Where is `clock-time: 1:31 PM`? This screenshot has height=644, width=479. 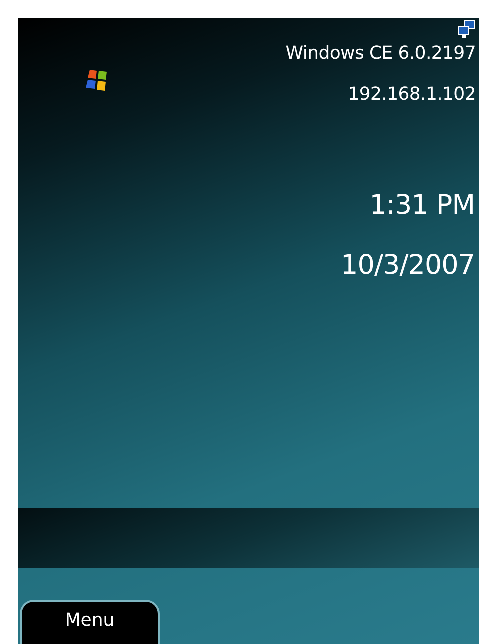 clock-time: 1:31 PM is located at coordinates (422, 206).